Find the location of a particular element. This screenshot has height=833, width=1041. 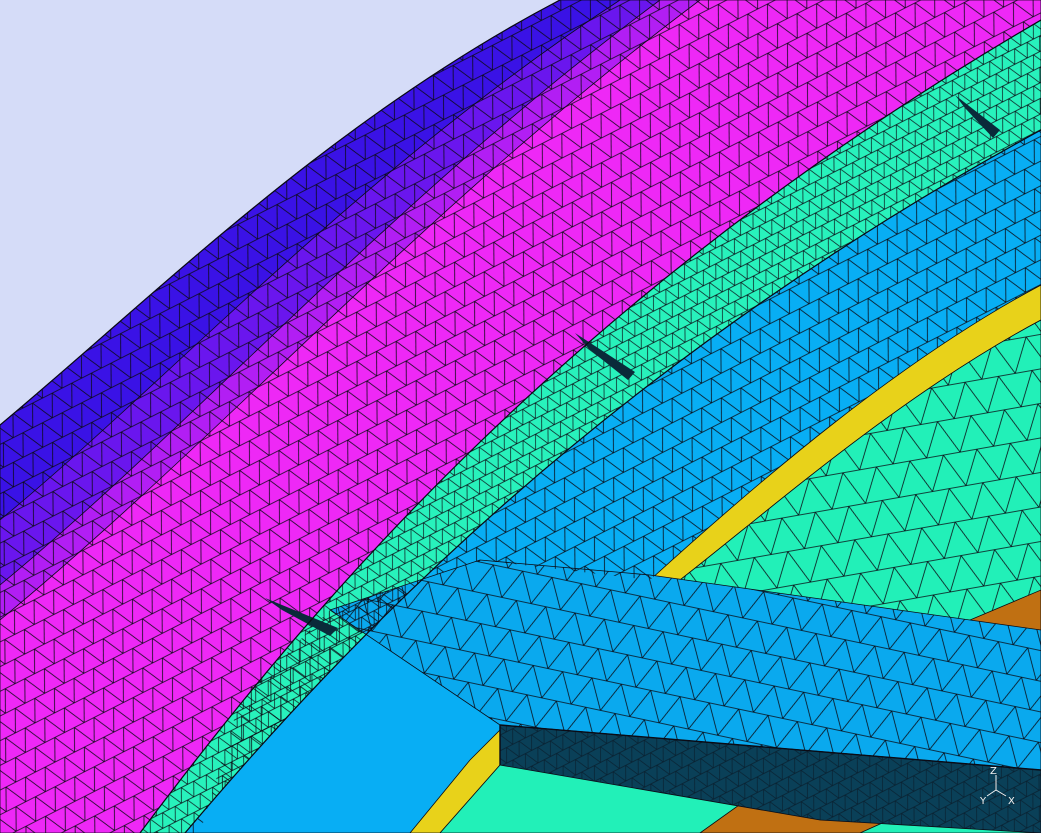

axis-label-x: X is located at coordinates (1011, 801).